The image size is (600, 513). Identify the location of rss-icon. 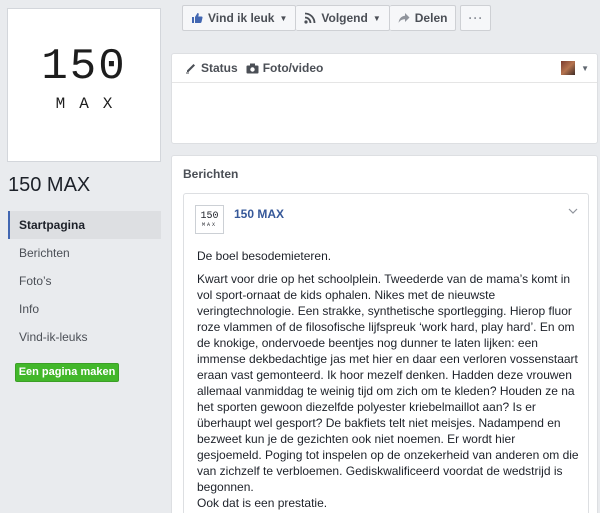
(310, 18).